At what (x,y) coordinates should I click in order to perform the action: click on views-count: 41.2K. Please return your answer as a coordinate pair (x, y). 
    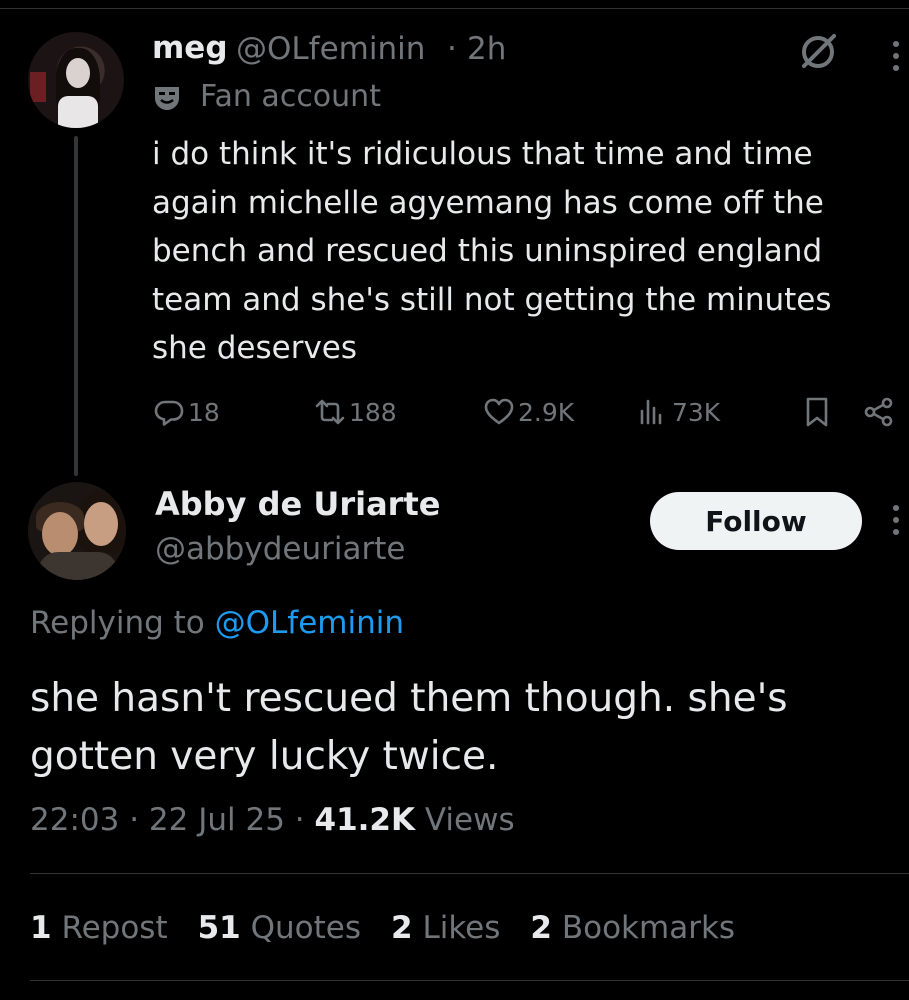
    Looking at the image, I should click on (365, 820).